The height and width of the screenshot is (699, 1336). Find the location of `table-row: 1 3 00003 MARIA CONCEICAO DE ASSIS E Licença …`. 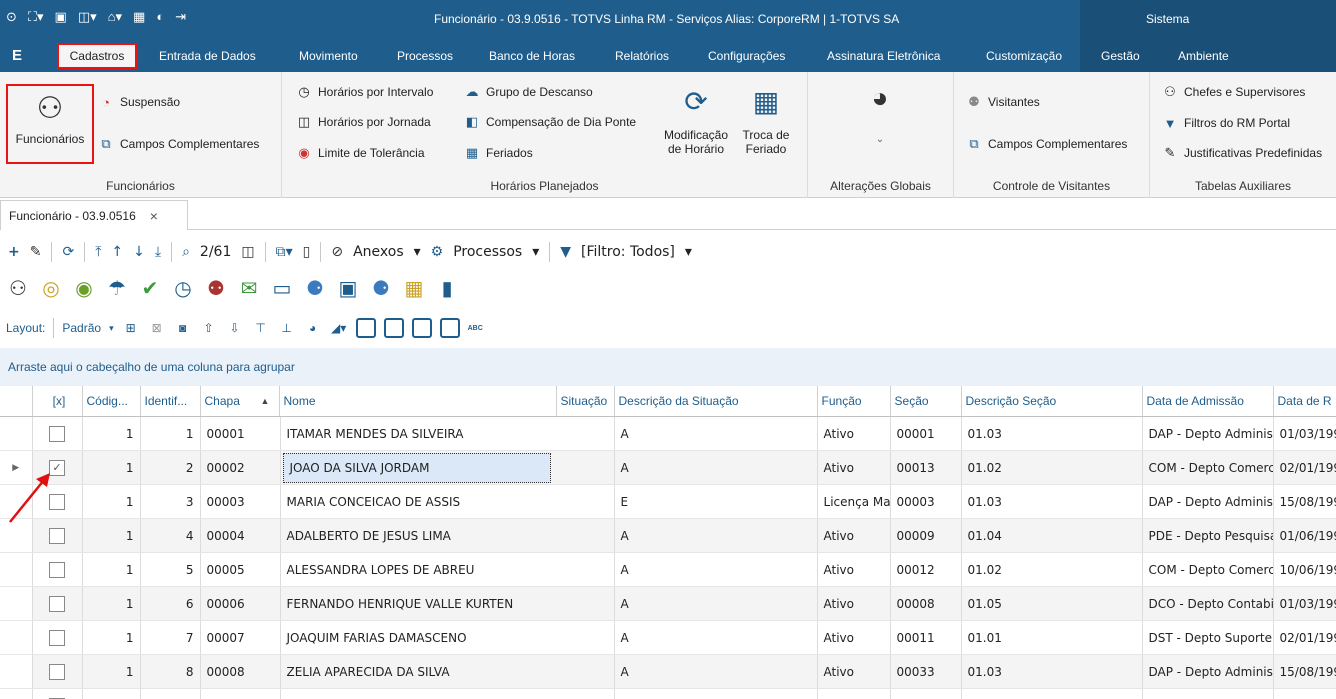

table-row: 1 3 00003 MARIA CONCEICAO DE ASSIS E Licença … is located at coordinates (668, 501).